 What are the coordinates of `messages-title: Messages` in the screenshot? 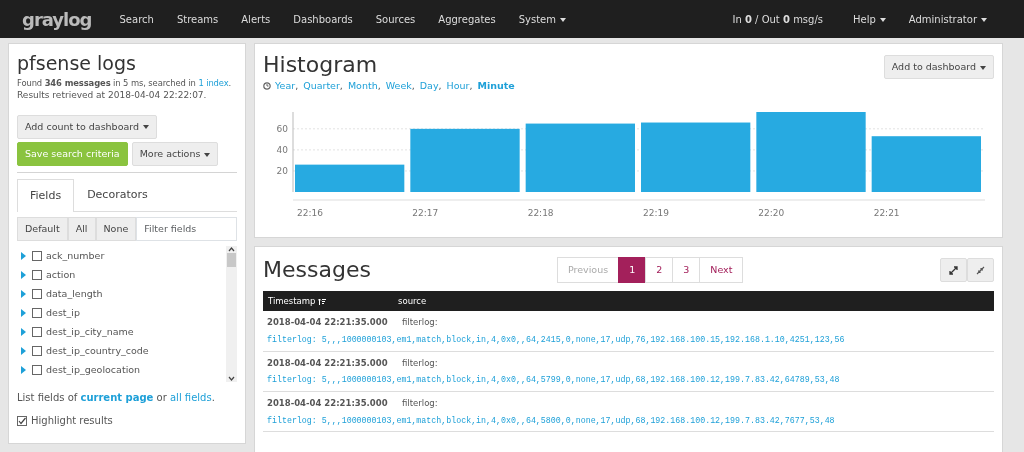 It's located at (317, 270).